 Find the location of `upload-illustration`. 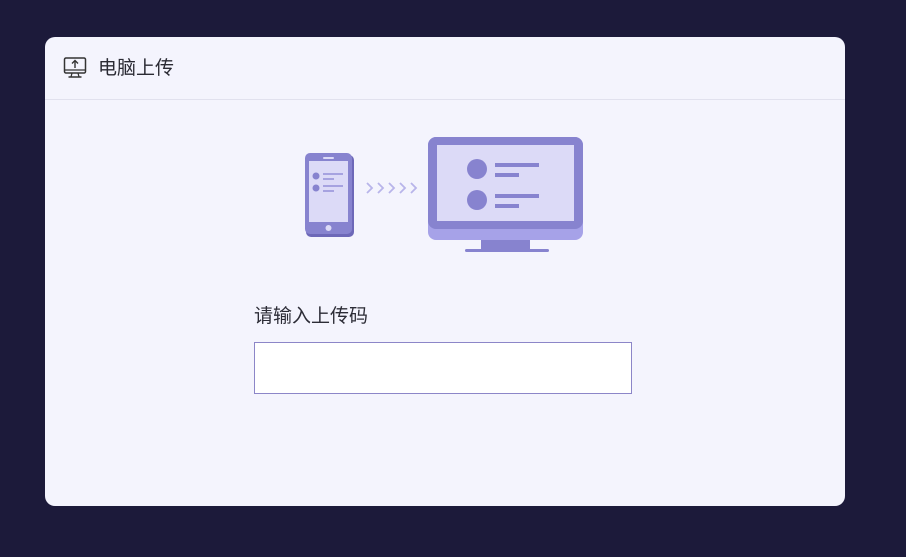

upload-illustration is located at coordinates (445, 196).